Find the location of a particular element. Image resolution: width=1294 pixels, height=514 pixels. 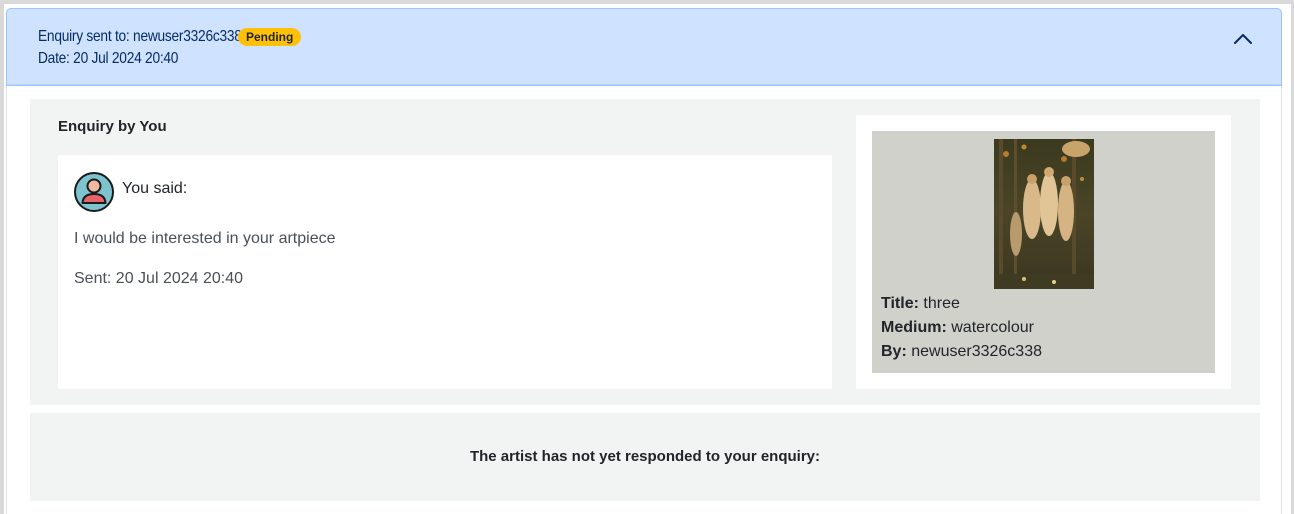

artwork-artist-row: By: newuser3326c338 is located at coordinates (961, 352).